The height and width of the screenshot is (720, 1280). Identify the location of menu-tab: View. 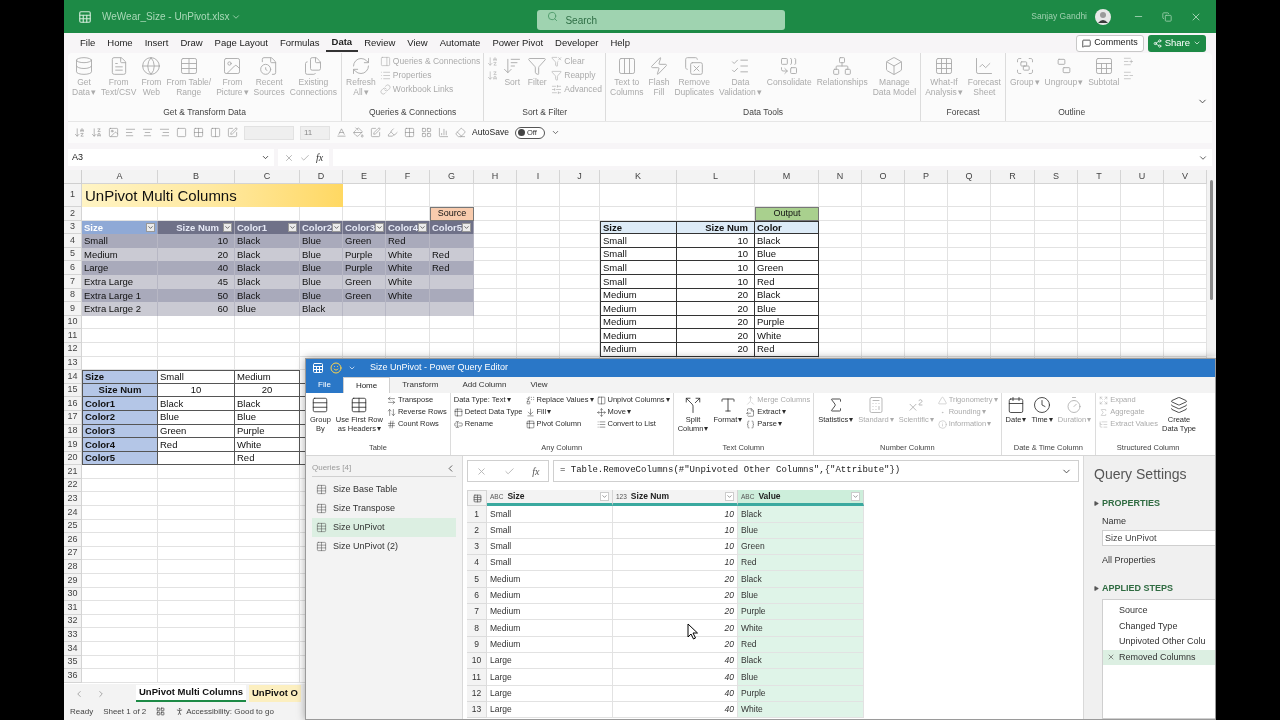
(417, 43).